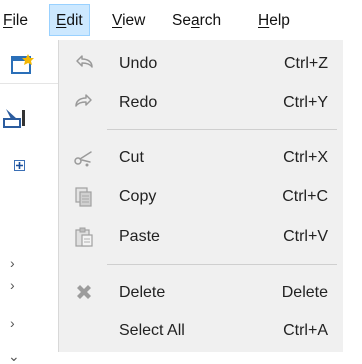 The width and height of the screenshot is (362, 364). Describe the element at coordinates (84, 237) in the screenshot. I see `paste-icon` at that location.